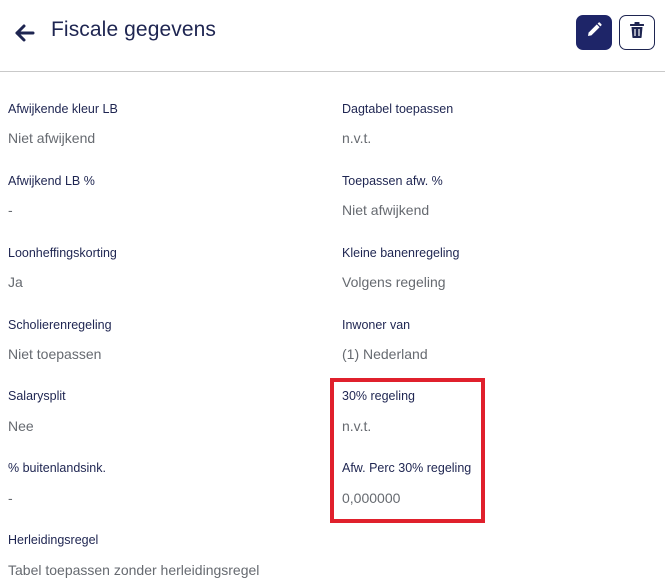 This screenshot has height=586, width=665. What do you see at coordinates (55, 354) in the screenshot?
I see `field-value-scholierenregeling: Niet toepassen` at bounding box center [55, 354].